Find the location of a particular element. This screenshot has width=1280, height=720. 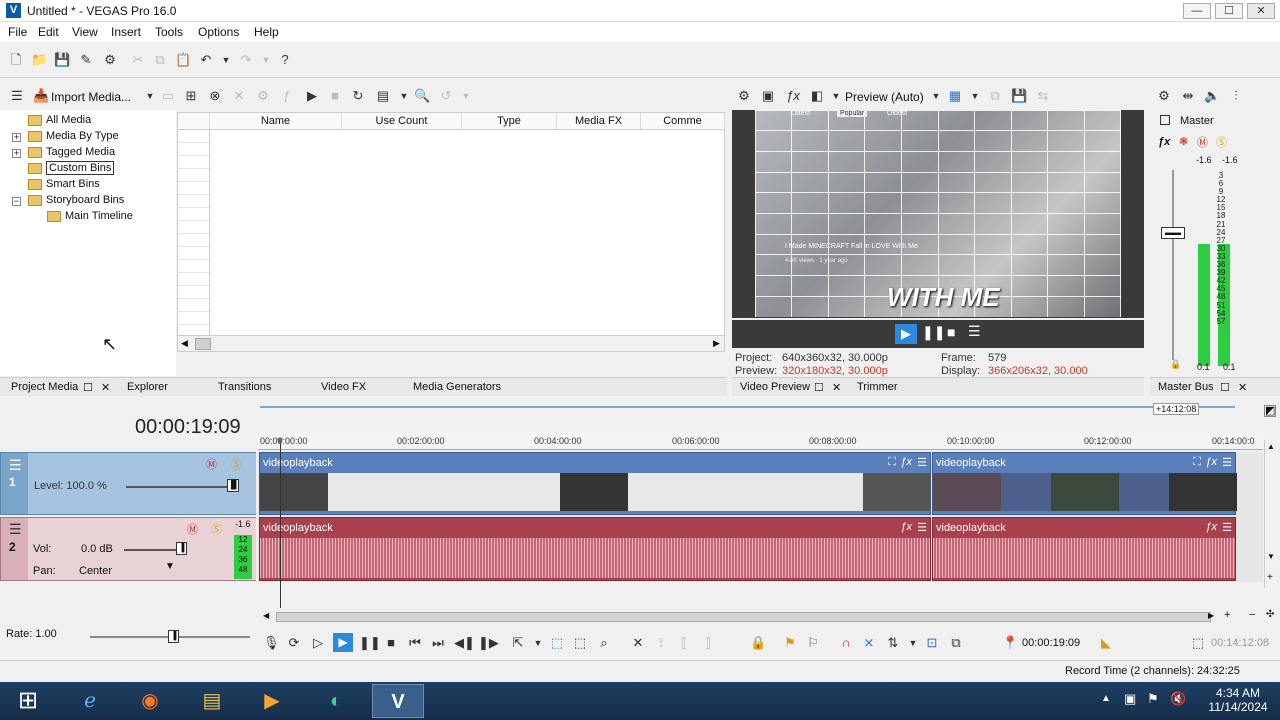

insert-region-icon: ⚐ is located at coordinates (813, 643).